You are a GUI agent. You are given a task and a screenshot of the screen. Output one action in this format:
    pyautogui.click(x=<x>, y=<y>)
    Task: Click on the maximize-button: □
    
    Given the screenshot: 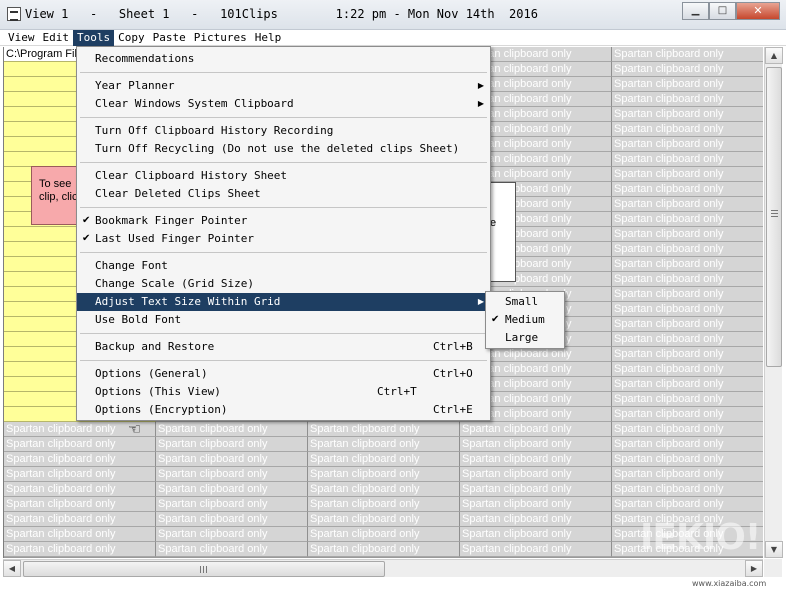 What is the action you would take?
    pyautogui.click(x=722, y=11)
    